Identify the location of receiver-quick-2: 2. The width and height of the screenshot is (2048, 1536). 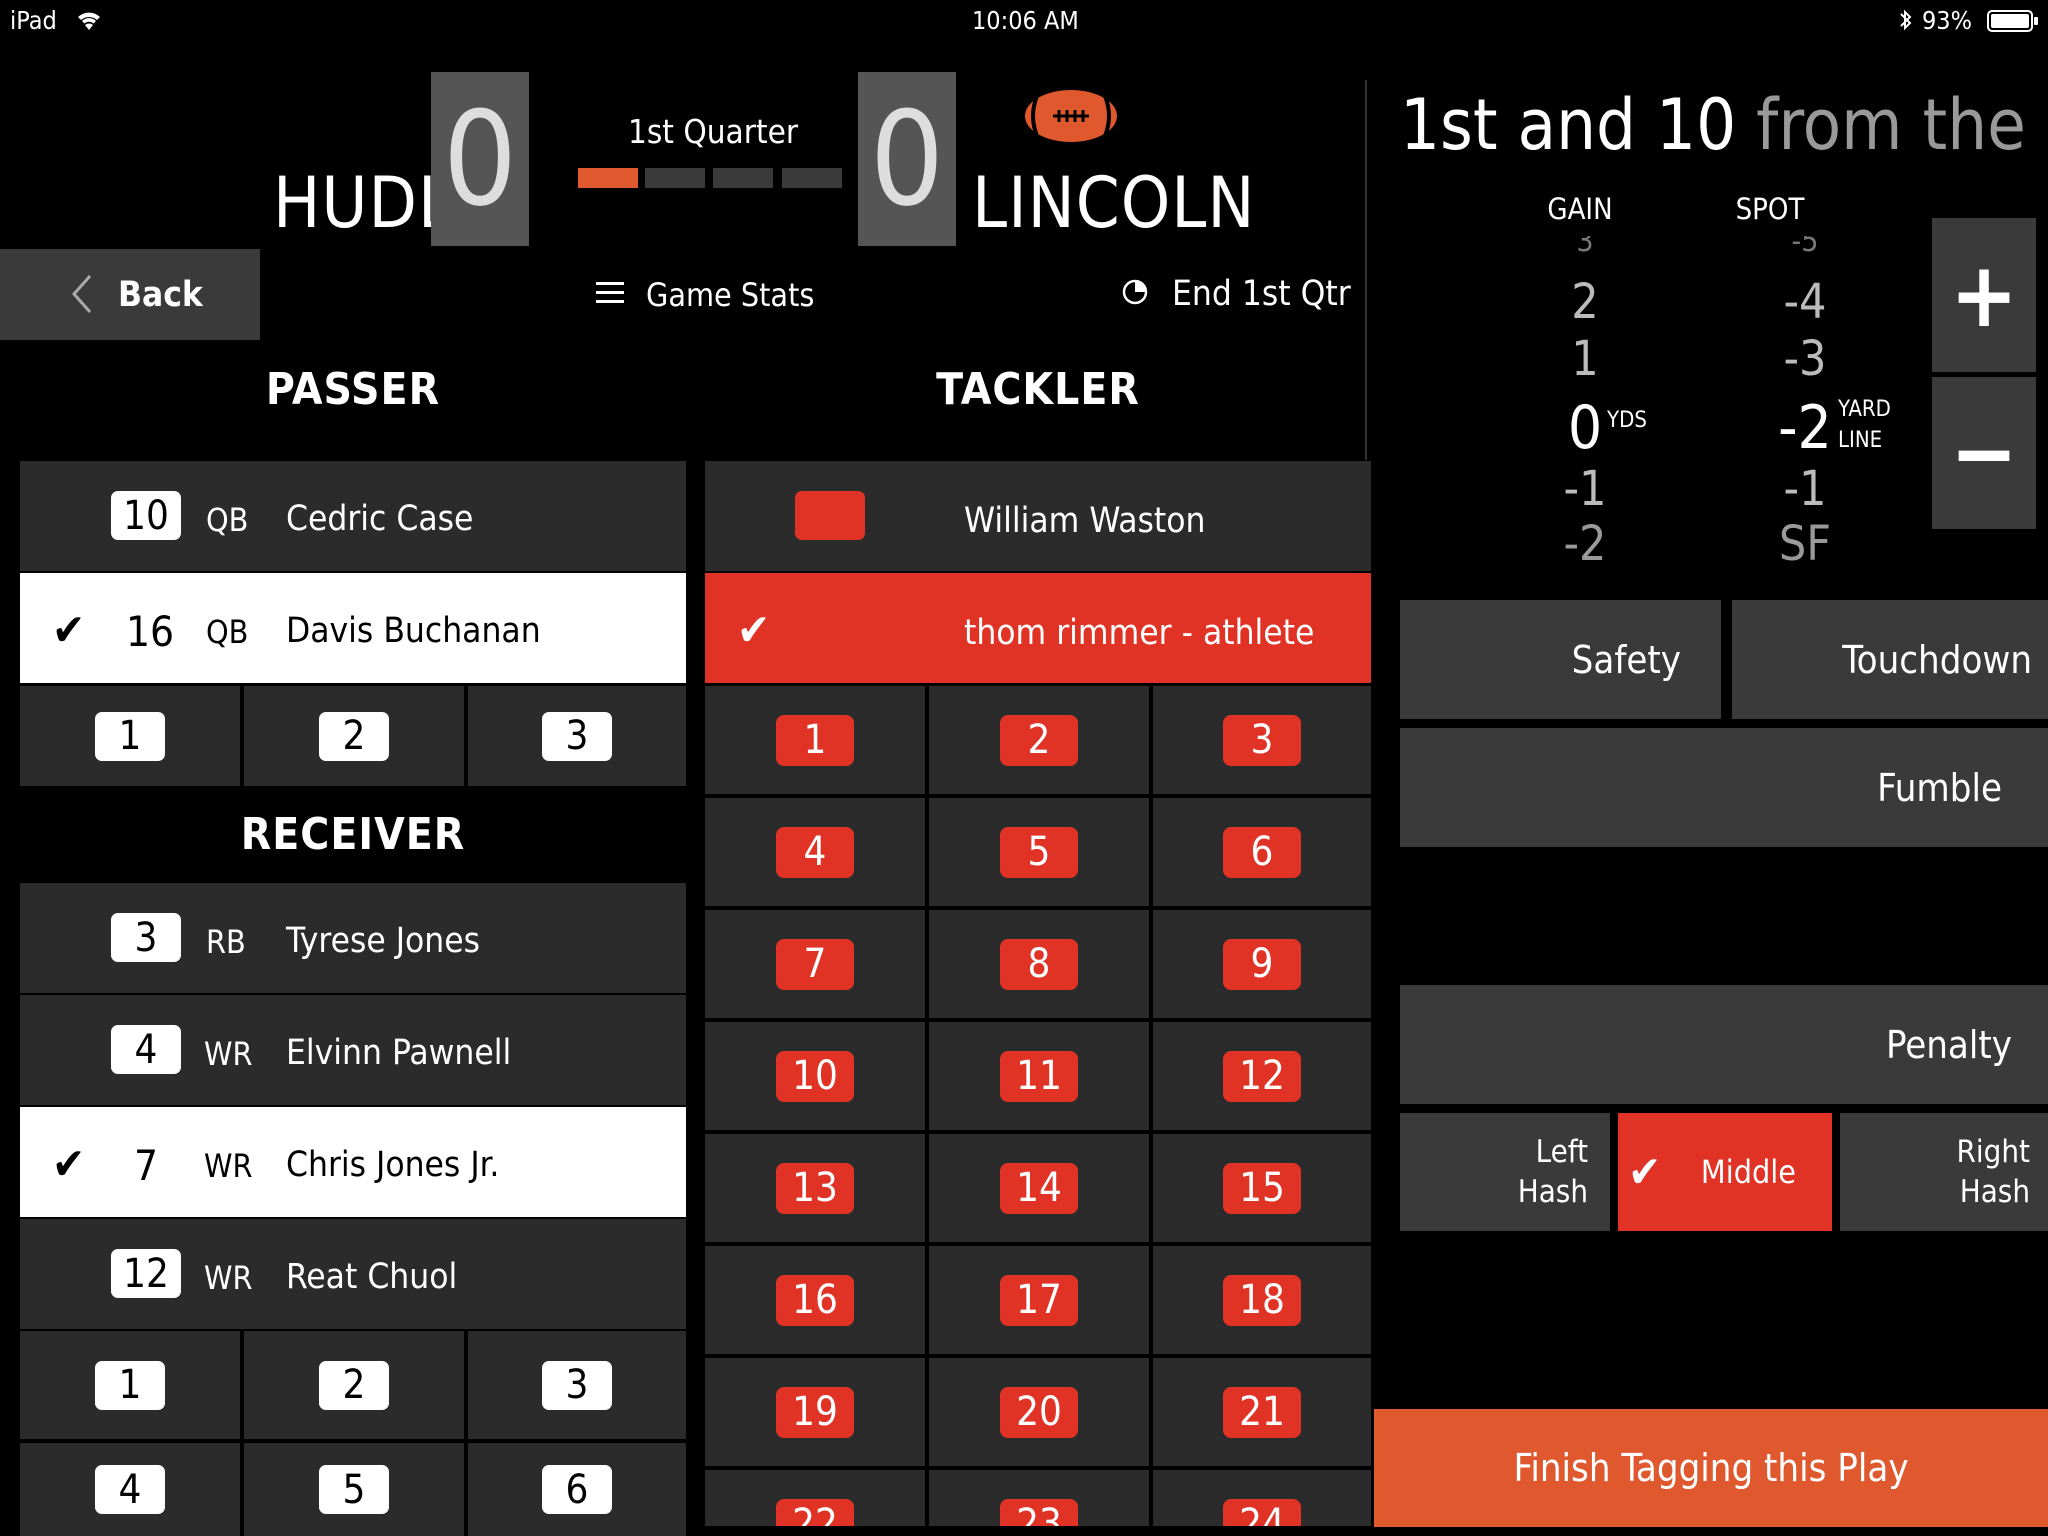
(354, 1385).